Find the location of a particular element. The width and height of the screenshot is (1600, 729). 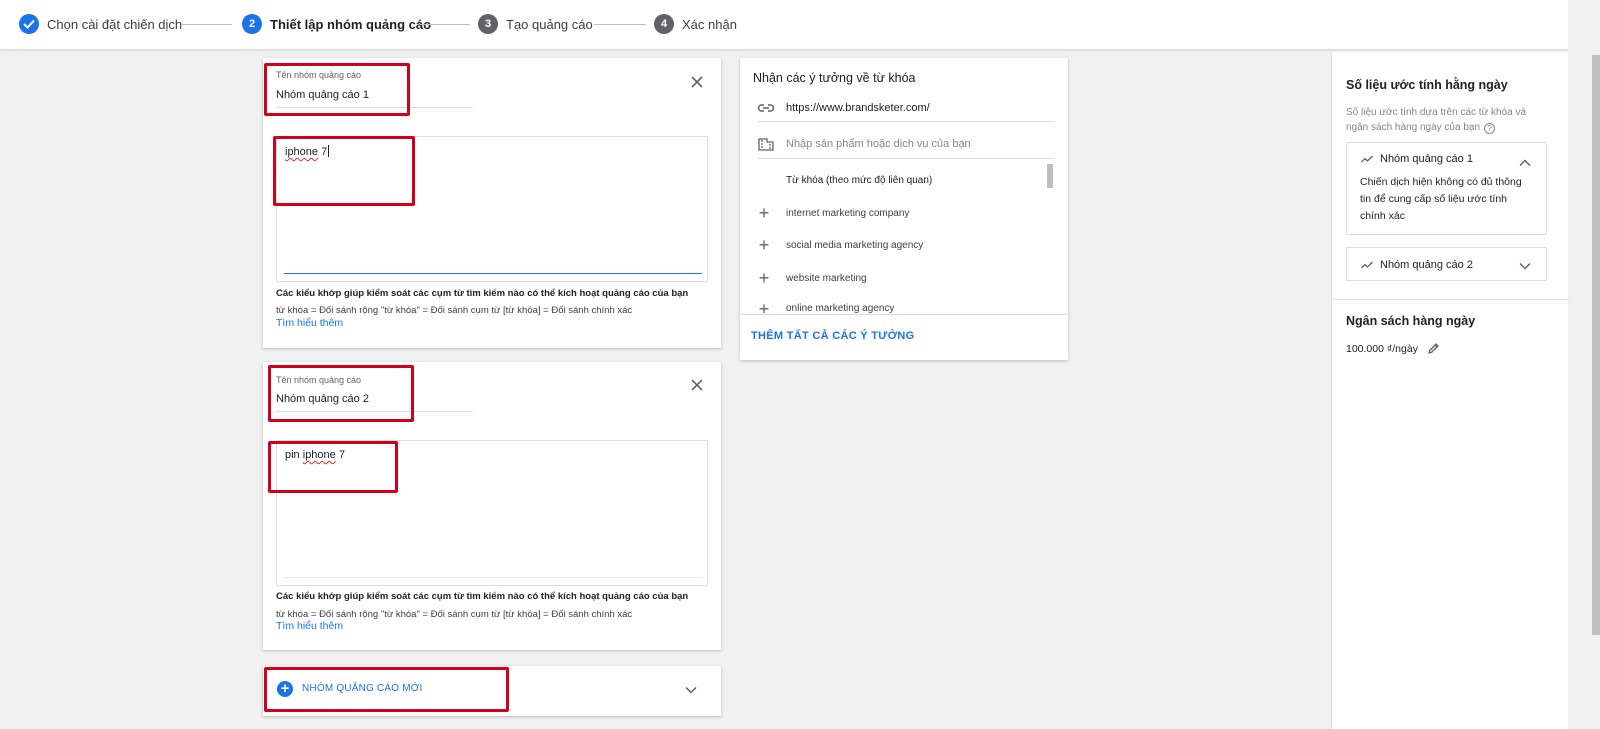

step-campaign-settings: Chọn cài đặt chiến dịch is located at coordinates (100, 24).